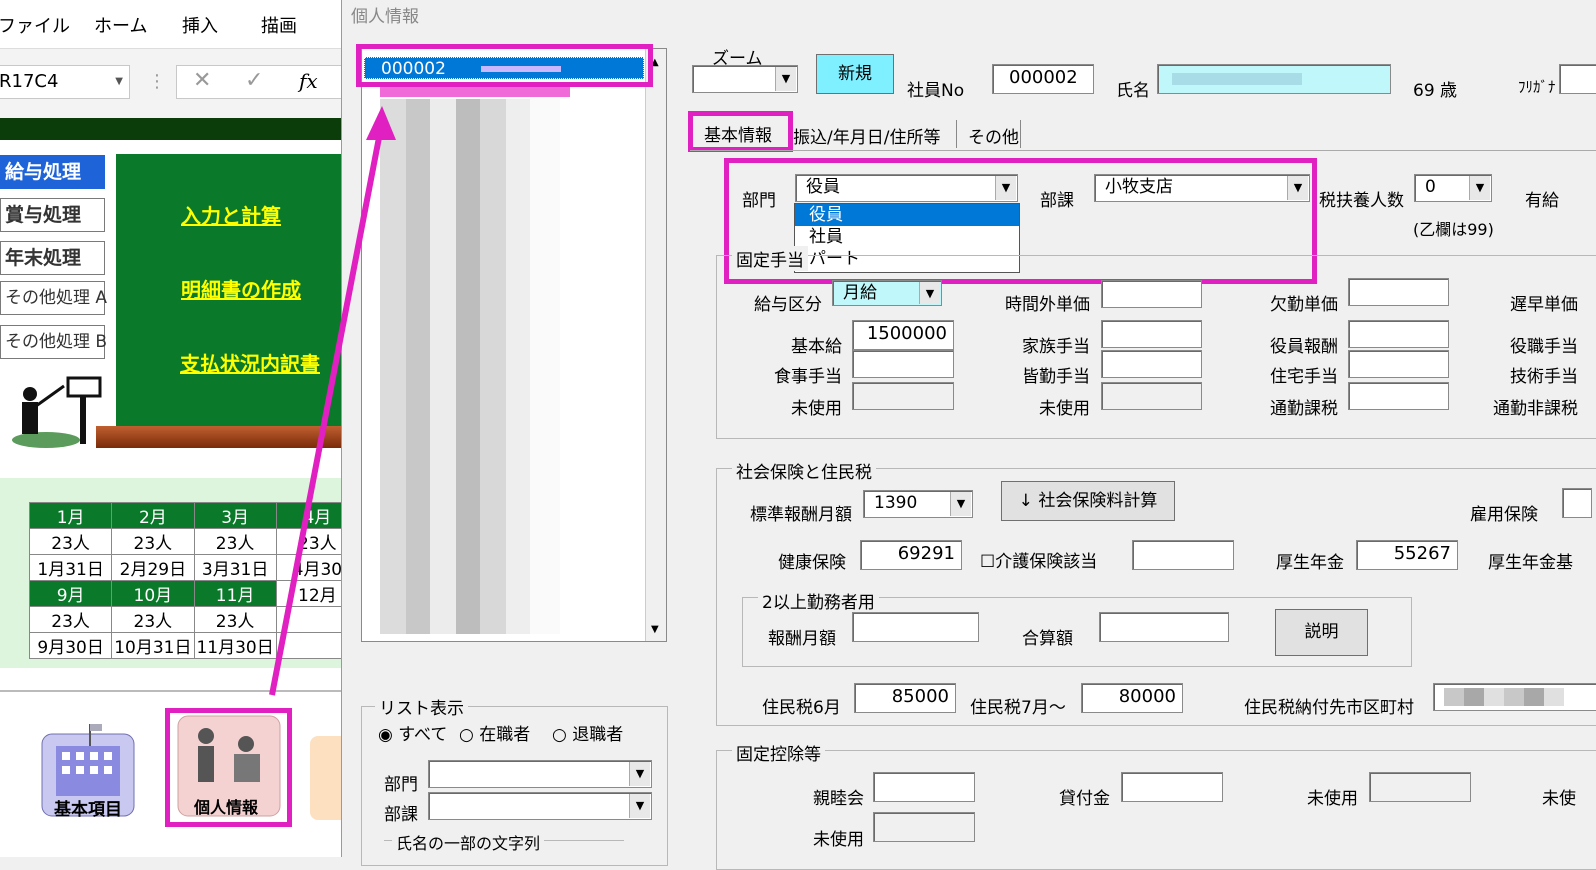 This screenshot has width=1596, height=870. I want to click on res-tax7-field: 80000, so click(1132, 698).